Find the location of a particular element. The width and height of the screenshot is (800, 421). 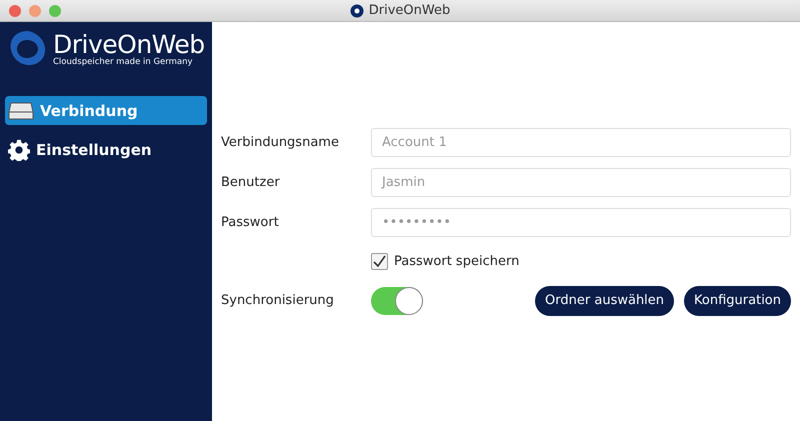

close-button is located at coordinates (15, 10).